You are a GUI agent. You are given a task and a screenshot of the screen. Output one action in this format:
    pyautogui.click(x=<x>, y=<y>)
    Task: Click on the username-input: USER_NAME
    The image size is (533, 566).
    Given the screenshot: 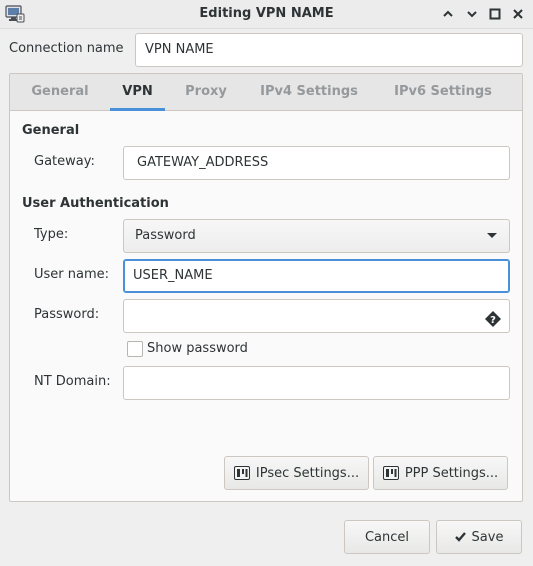 What is the action you would take?
    pyautogui.click(x=316, y=276)
    